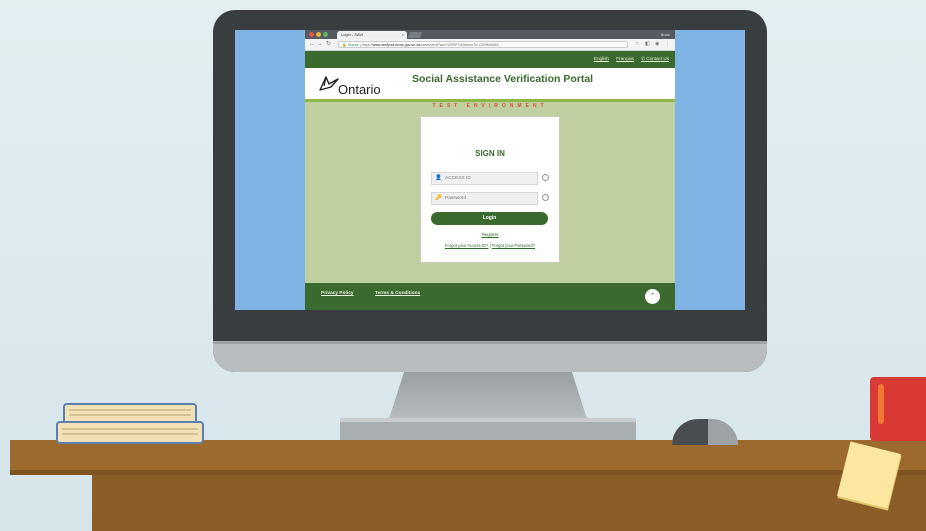 The width and height of the screenshot is (926, 531). What do you see at coordinates (652, 296) in the screenshot?
I see `back-to-top-button: ⌃` at bounding box center [652, 296].